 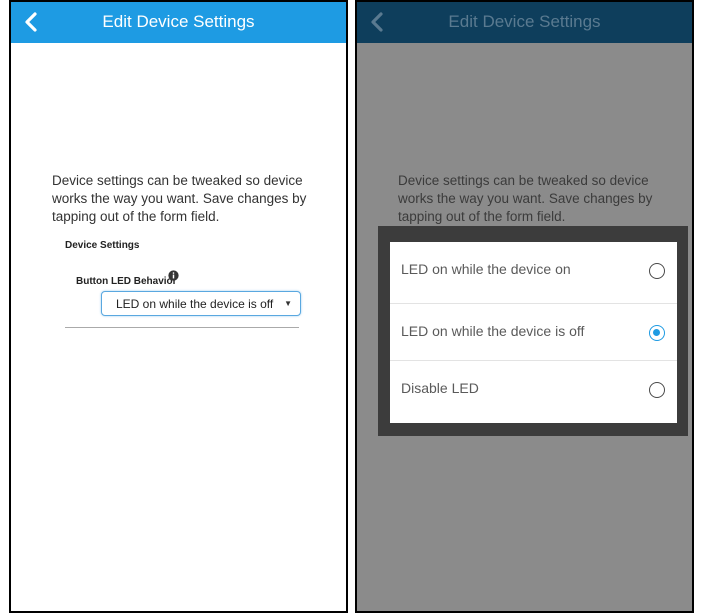 What do you see at coordinates (195, 304) in the screenshot?
I see `select-value: LED on while the device is off` at bounding box center [195, 304].